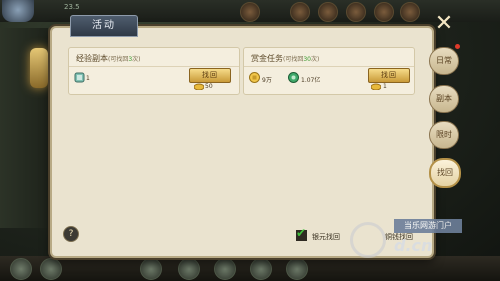 The image size is (500, 281). What do you see at coordinates (444, 61) in the screenshot?
I see `tab-daily: 日常` at bounding box center [444, 61].